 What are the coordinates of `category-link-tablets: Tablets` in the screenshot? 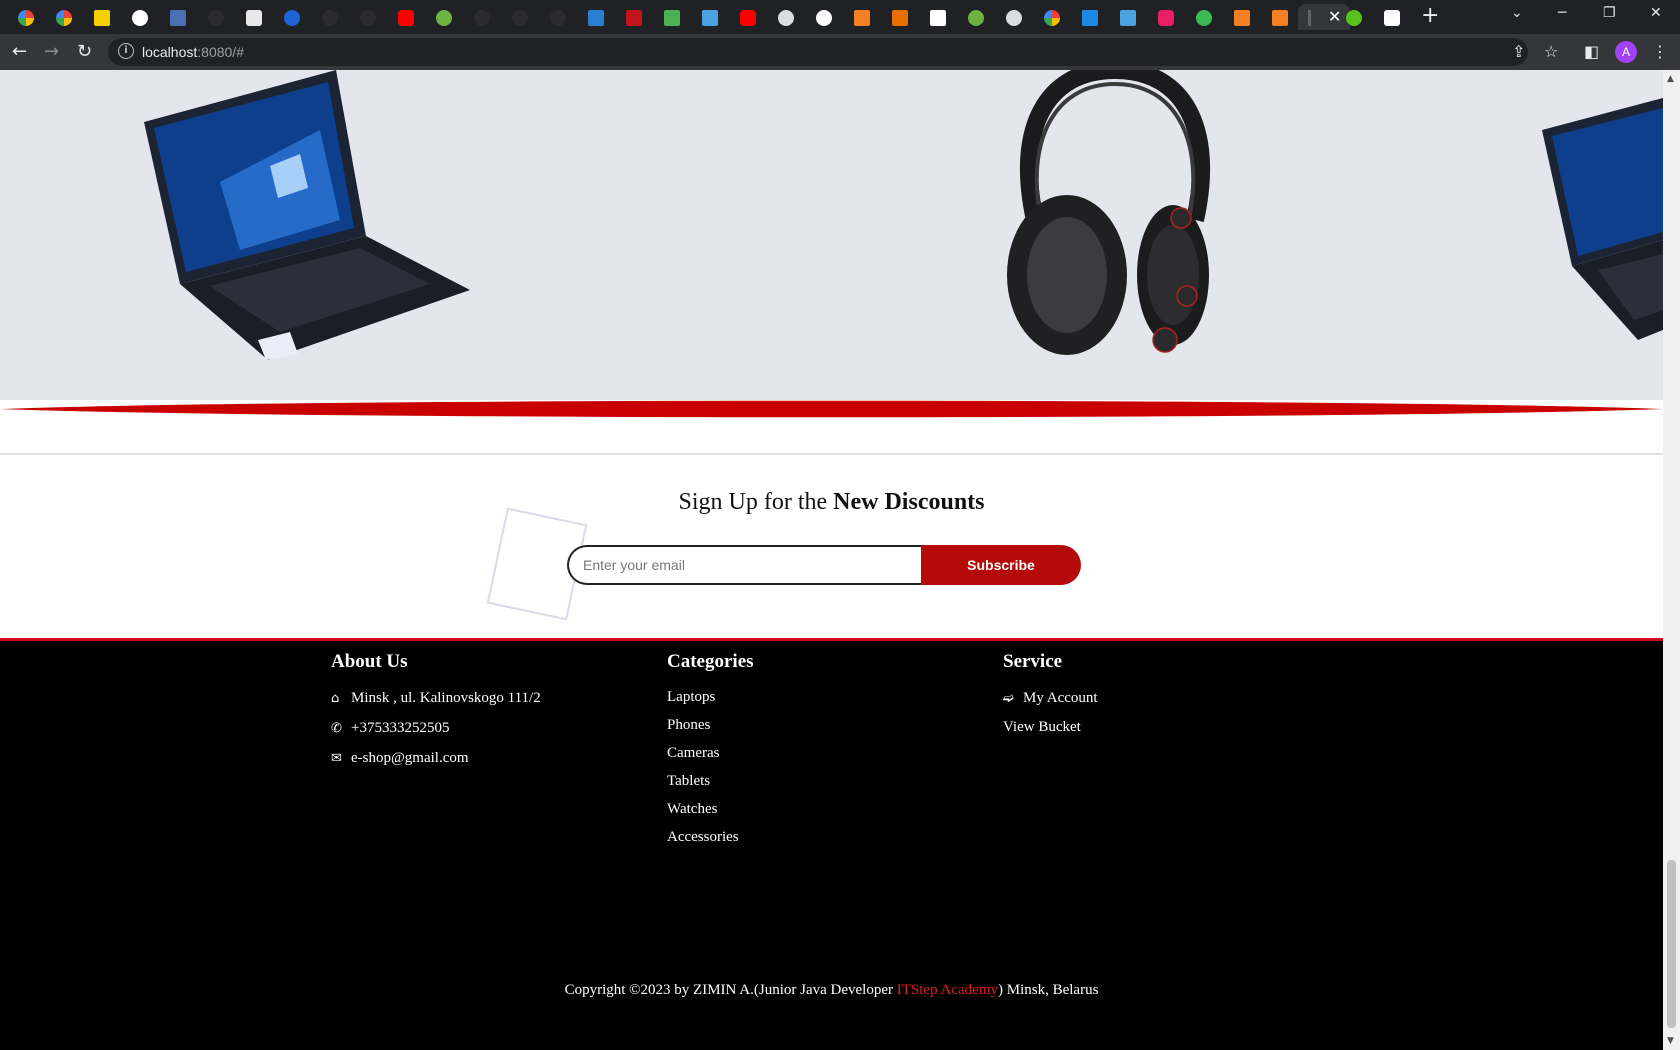 It's located at (710, 781).